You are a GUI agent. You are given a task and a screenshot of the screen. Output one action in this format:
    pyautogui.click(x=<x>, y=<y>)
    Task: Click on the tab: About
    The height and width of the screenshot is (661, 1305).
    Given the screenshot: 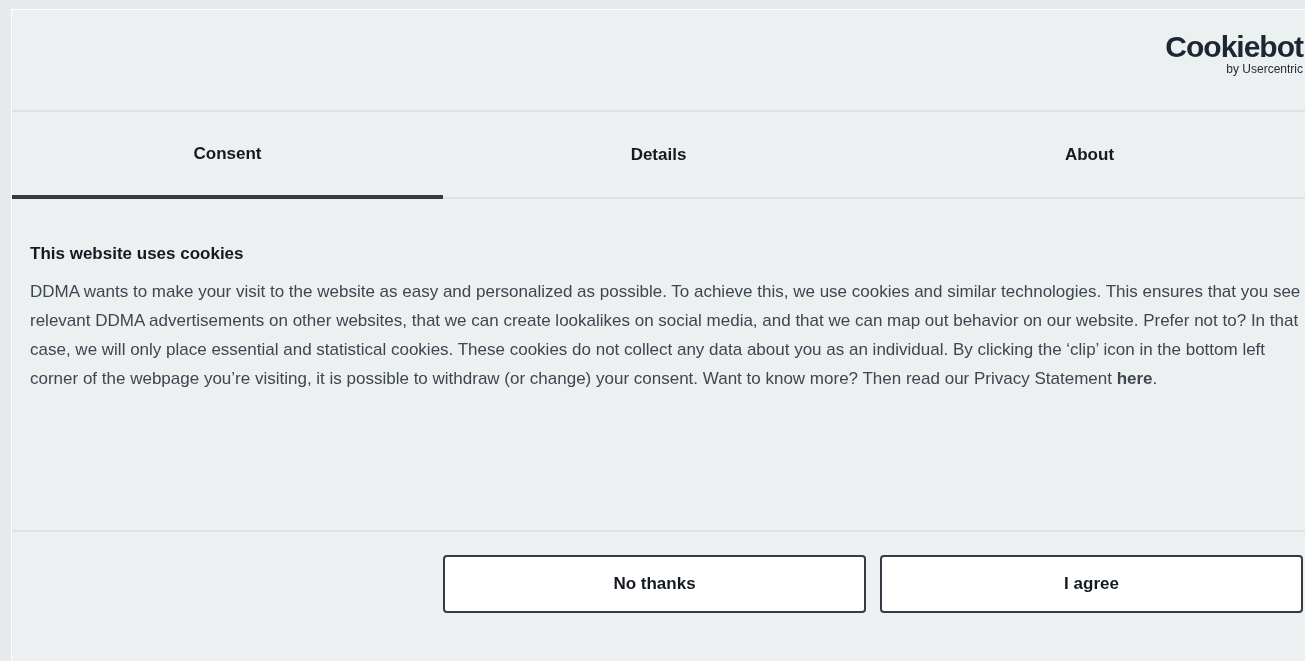 What is the action you would take?
    pyautogui.click(x=1089, y=154)
    